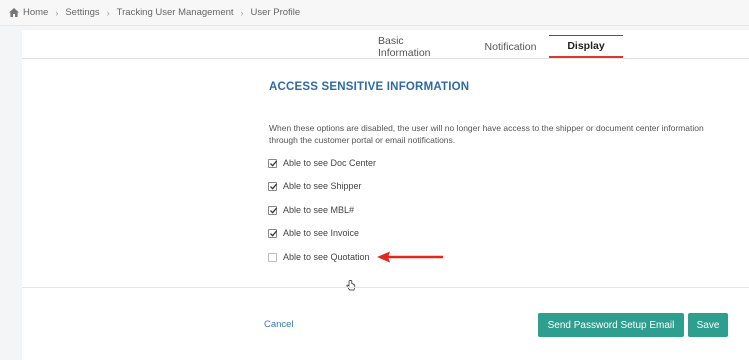 The height and width of the screenshot is (360, 749). What do you see at coordinates (369, 87) in the screenshot?
I see `section-title: ACCESS SENSITIVE INFORMATION` at bounding box center [369, 87].